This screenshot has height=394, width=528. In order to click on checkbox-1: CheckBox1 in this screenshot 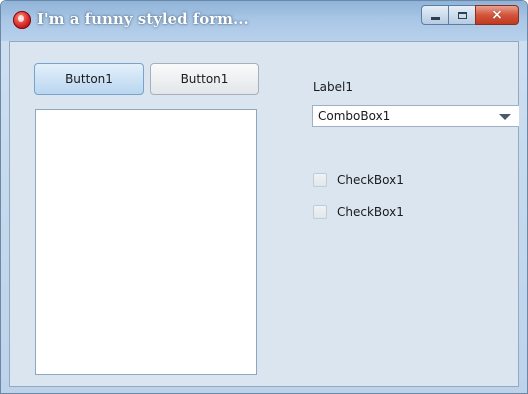, I will do `click(358, 180)`.